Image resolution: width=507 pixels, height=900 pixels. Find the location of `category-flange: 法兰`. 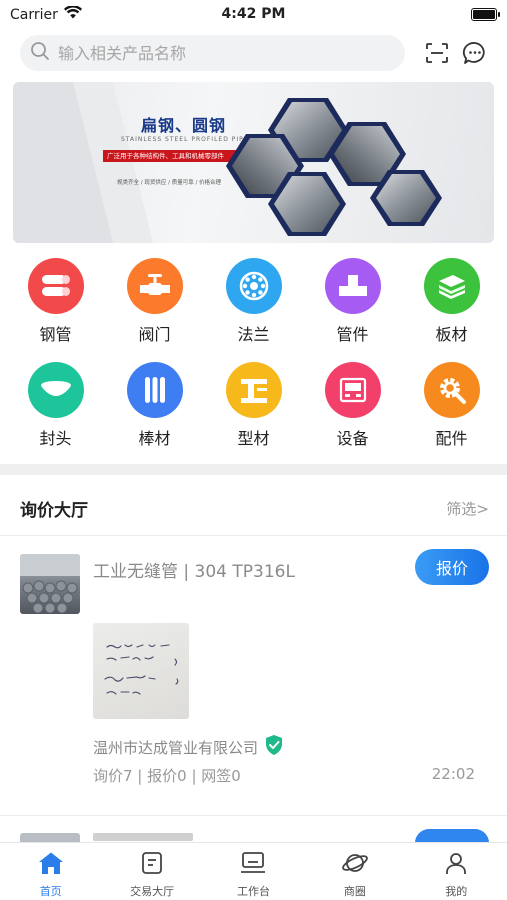

category-flange: 法兰 is located at coordinates (253, 310).